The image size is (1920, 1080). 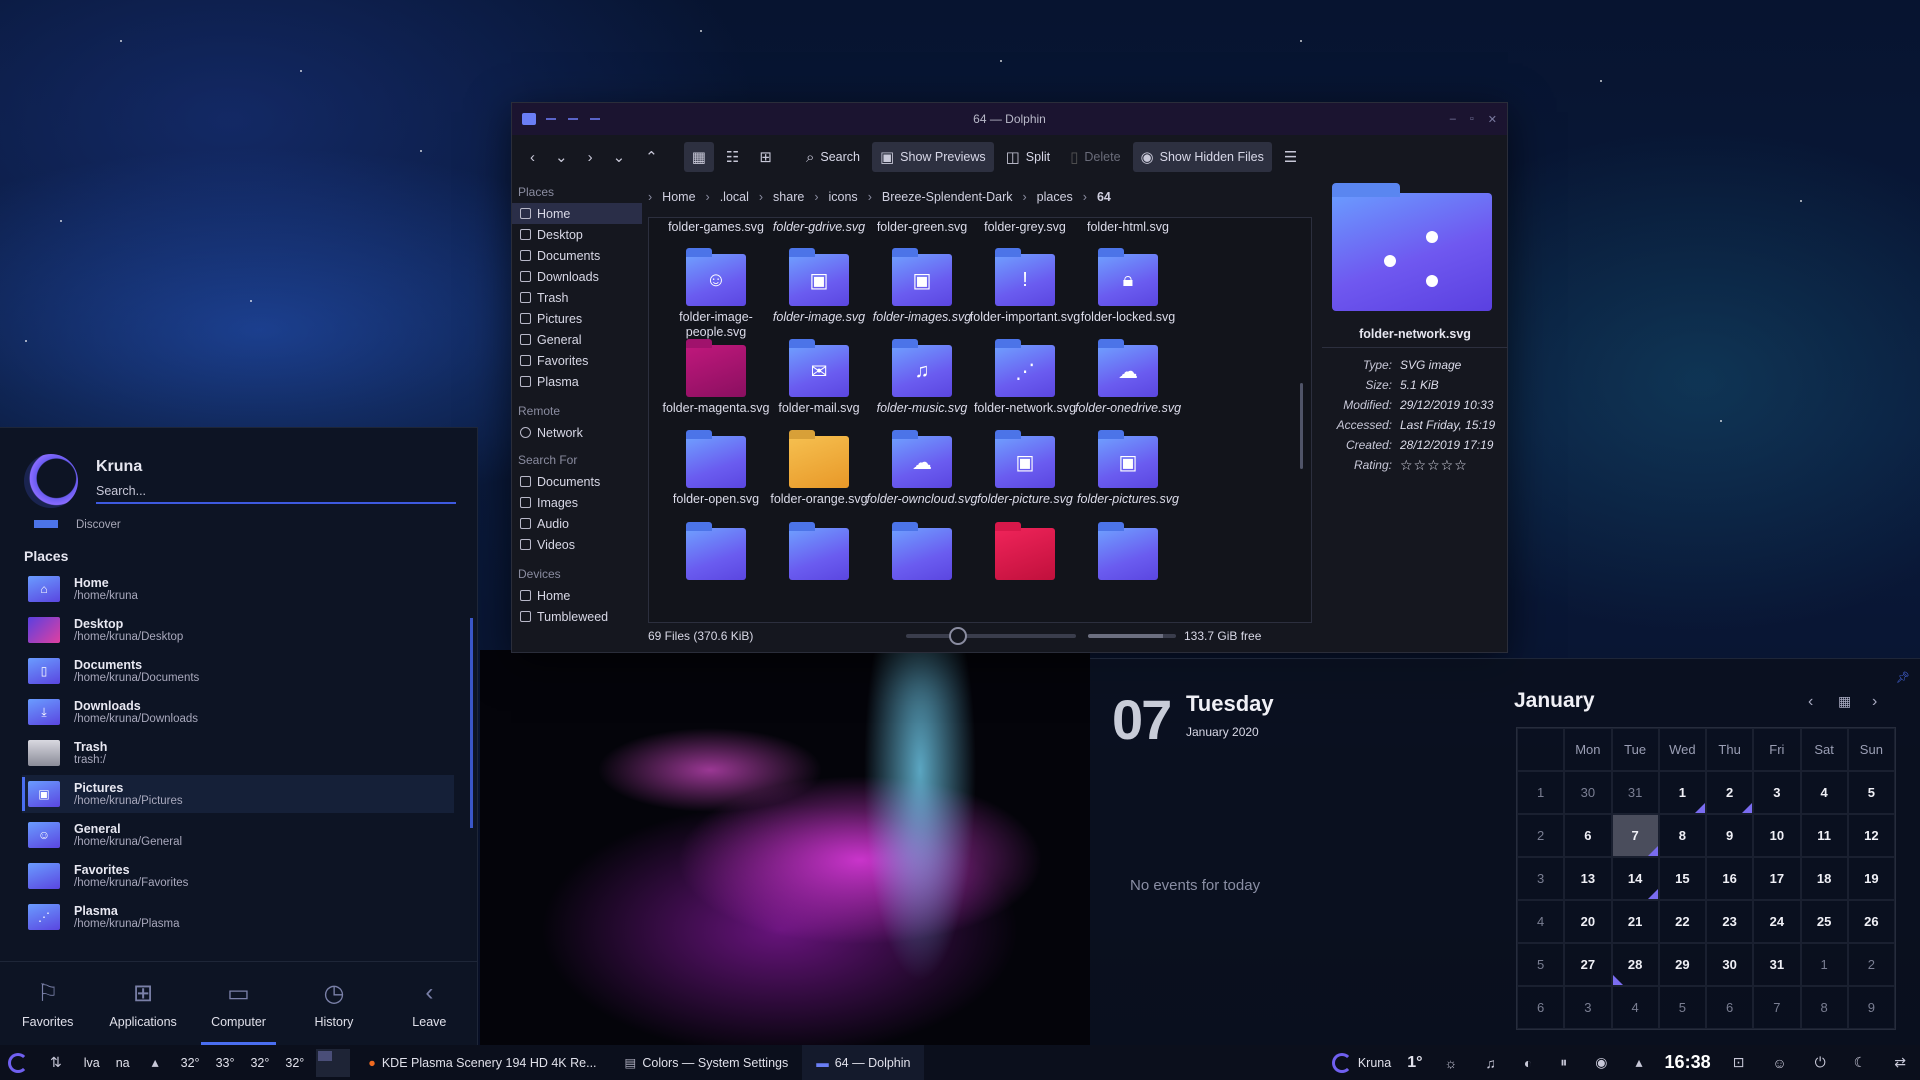 I want to click on file-item: folder-green.svg, so click(x=922, y=227).